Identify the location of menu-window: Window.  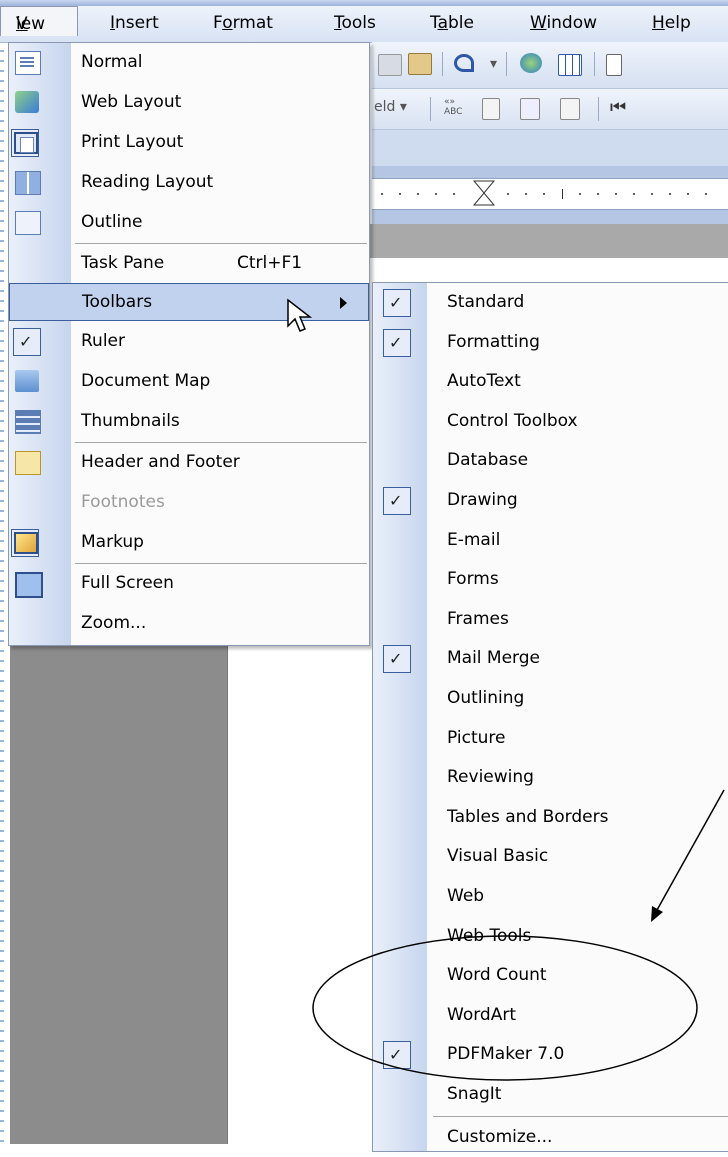
(563, 23).